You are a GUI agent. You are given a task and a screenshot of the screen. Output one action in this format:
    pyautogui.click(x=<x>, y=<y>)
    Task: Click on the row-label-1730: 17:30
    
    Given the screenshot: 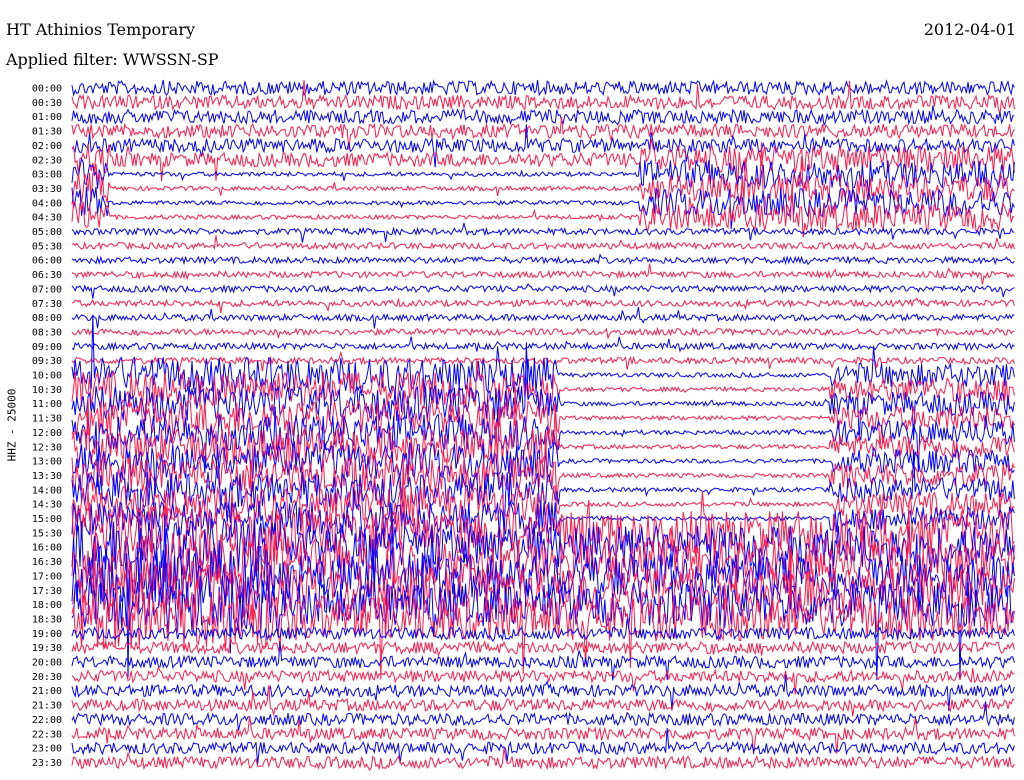 What is the action you would take?
    pyautogui.click(x=47, y=591)
    